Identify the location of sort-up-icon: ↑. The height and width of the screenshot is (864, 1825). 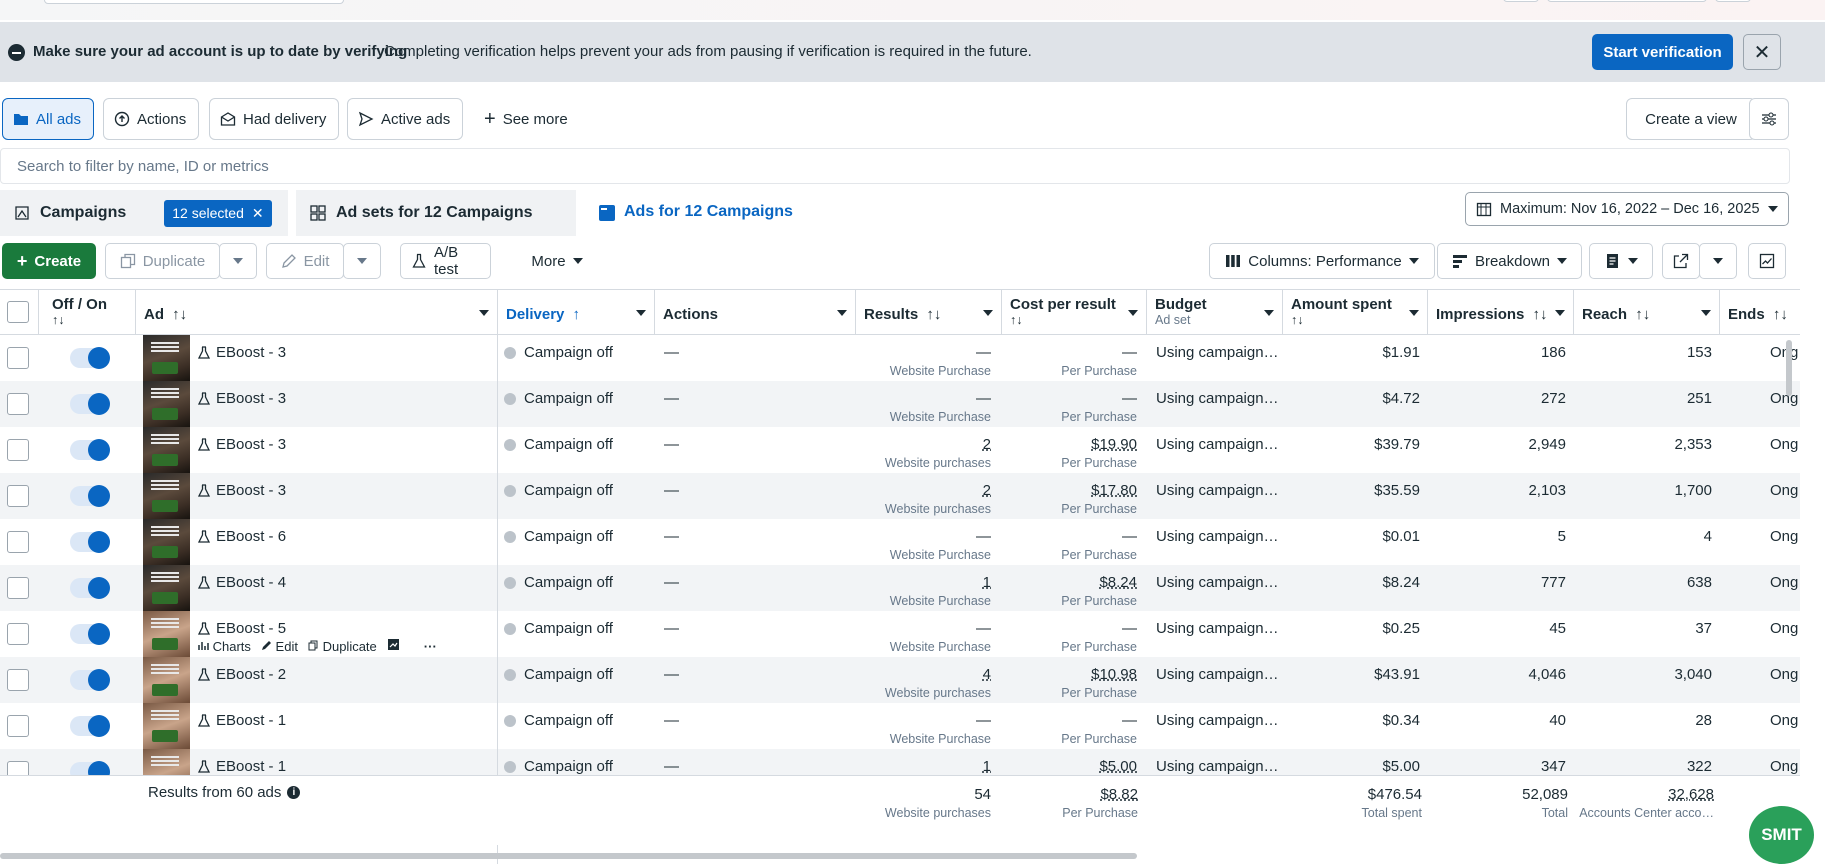
(577, 314).